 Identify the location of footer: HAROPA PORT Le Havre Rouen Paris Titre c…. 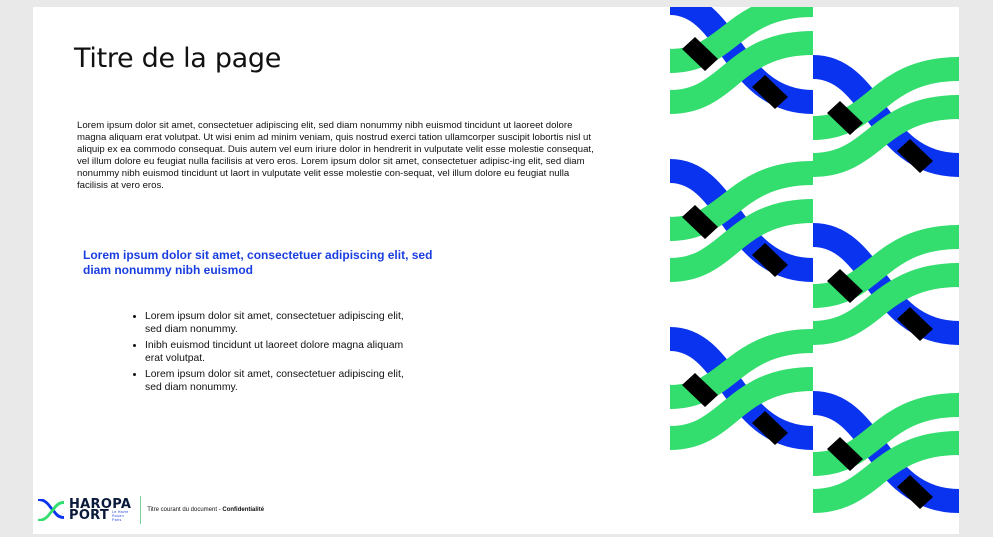
(151, 510).